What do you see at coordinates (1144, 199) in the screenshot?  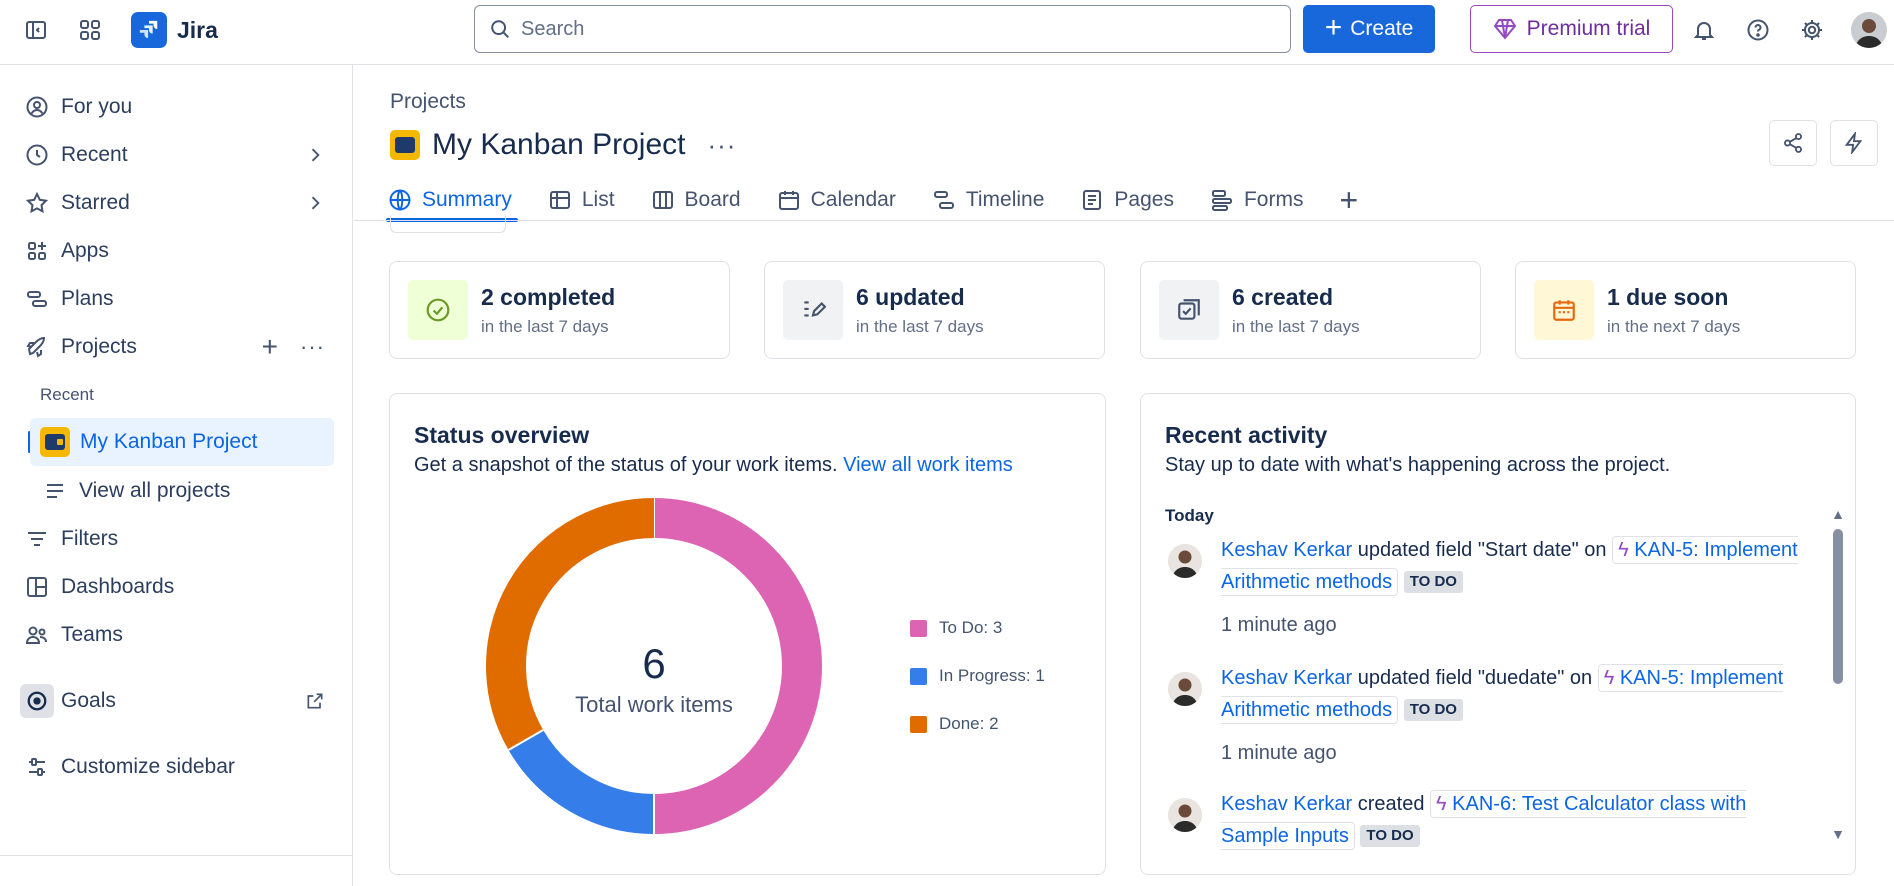 I see `tab-label: Pages` at bounding box center [1144, 199].